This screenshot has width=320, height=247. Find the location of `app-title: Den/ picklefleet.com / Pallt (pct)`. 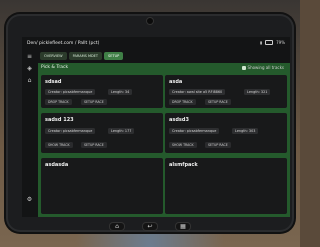

app-title: Den/ picklefleet.com / Pallt (pct) is located at coordinates (63, 43).